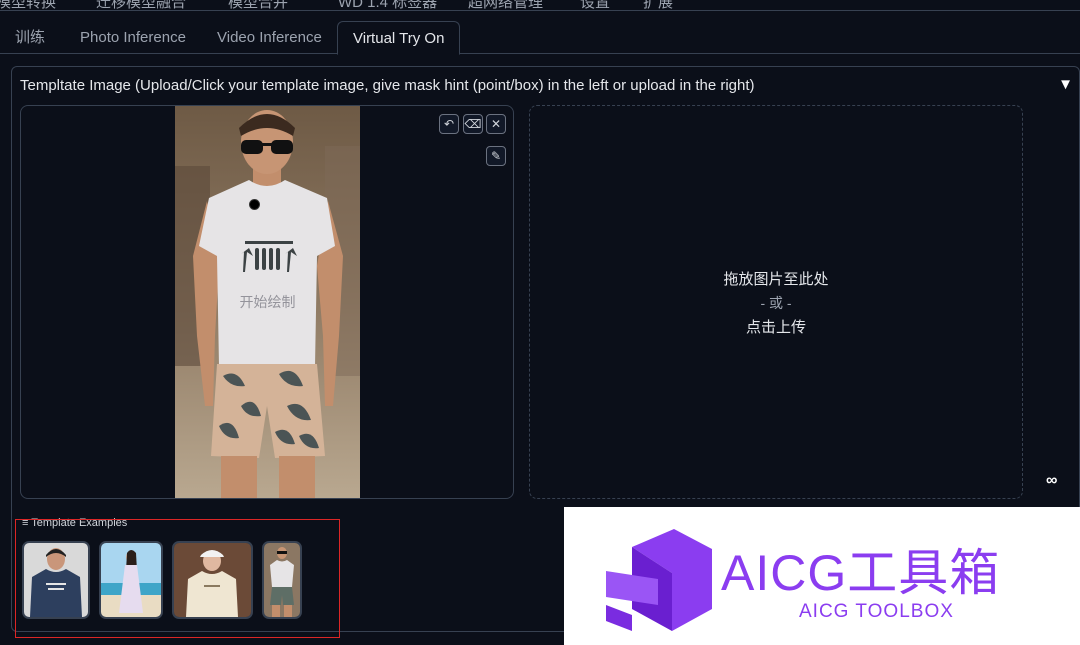 The image size is (1080, 645). What do you see at coordinates (1051, 481) in the screenshot?
I see `infinity-icon: ∞` at bounding box center [1051, 481].